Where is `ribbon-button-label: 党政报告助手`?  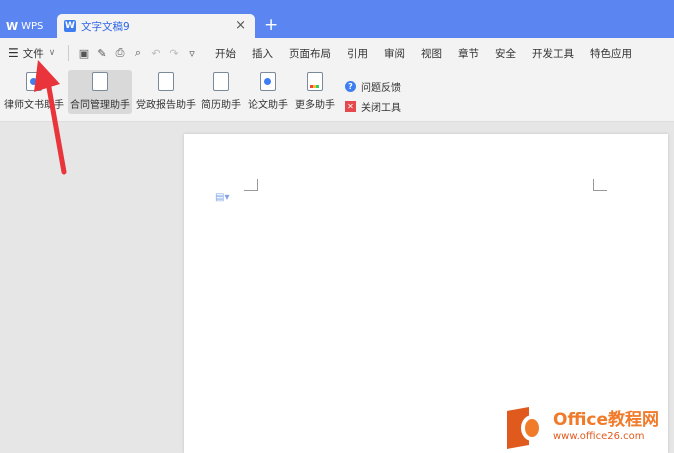 ribbon-button-label: 党政报告助手 is located at coordinates (166, 105).